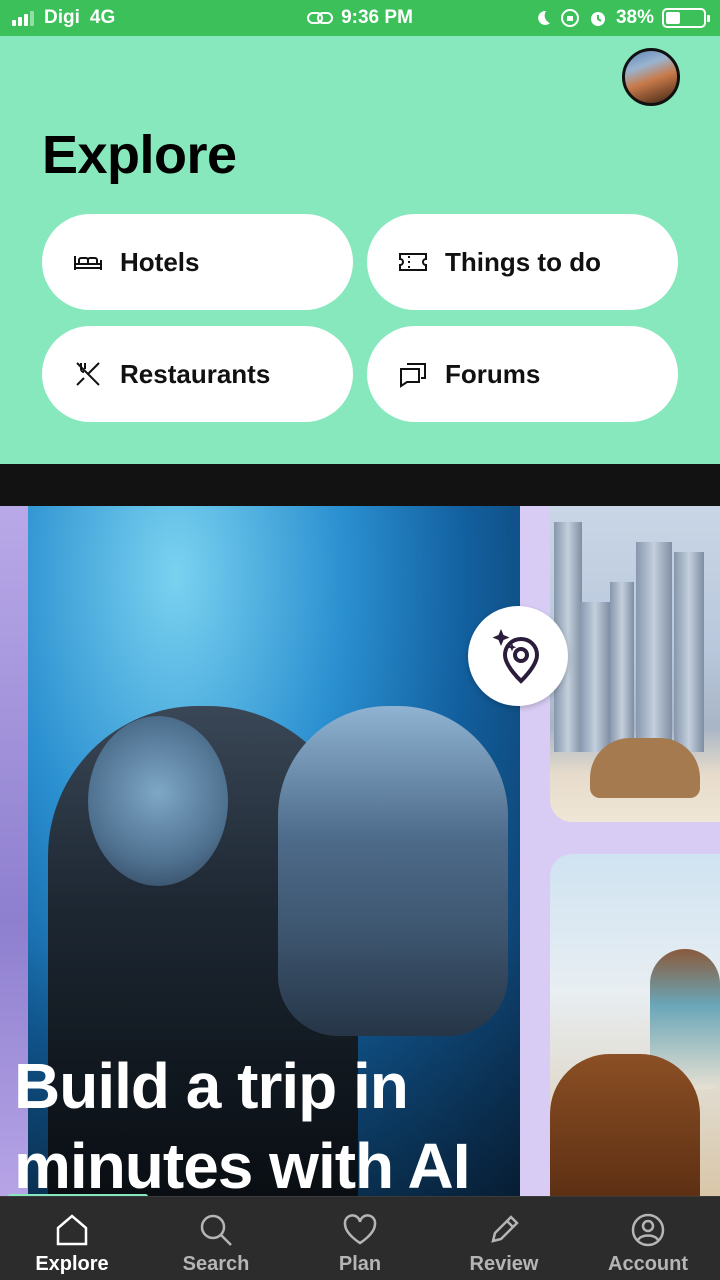  I want to click on battery-icon, so click(686, 18).